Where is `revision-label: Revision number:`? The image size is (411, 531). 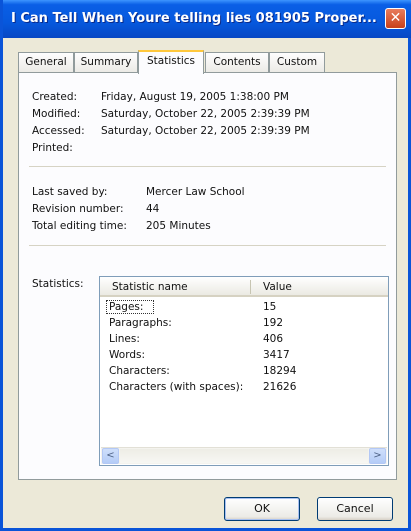 revision-label: Revision number: is located at coordinates (78, 209).